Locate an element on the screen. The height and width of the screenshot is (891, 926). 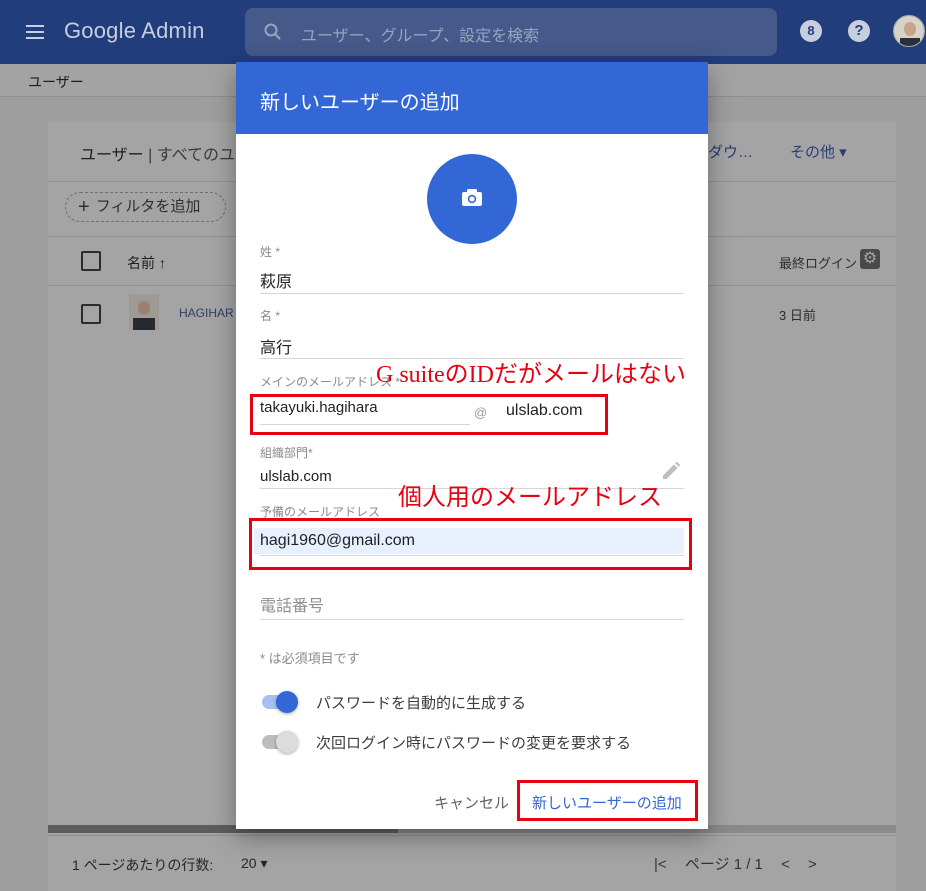
card-title-main: ユーザー is located at coordinates (112, 155).